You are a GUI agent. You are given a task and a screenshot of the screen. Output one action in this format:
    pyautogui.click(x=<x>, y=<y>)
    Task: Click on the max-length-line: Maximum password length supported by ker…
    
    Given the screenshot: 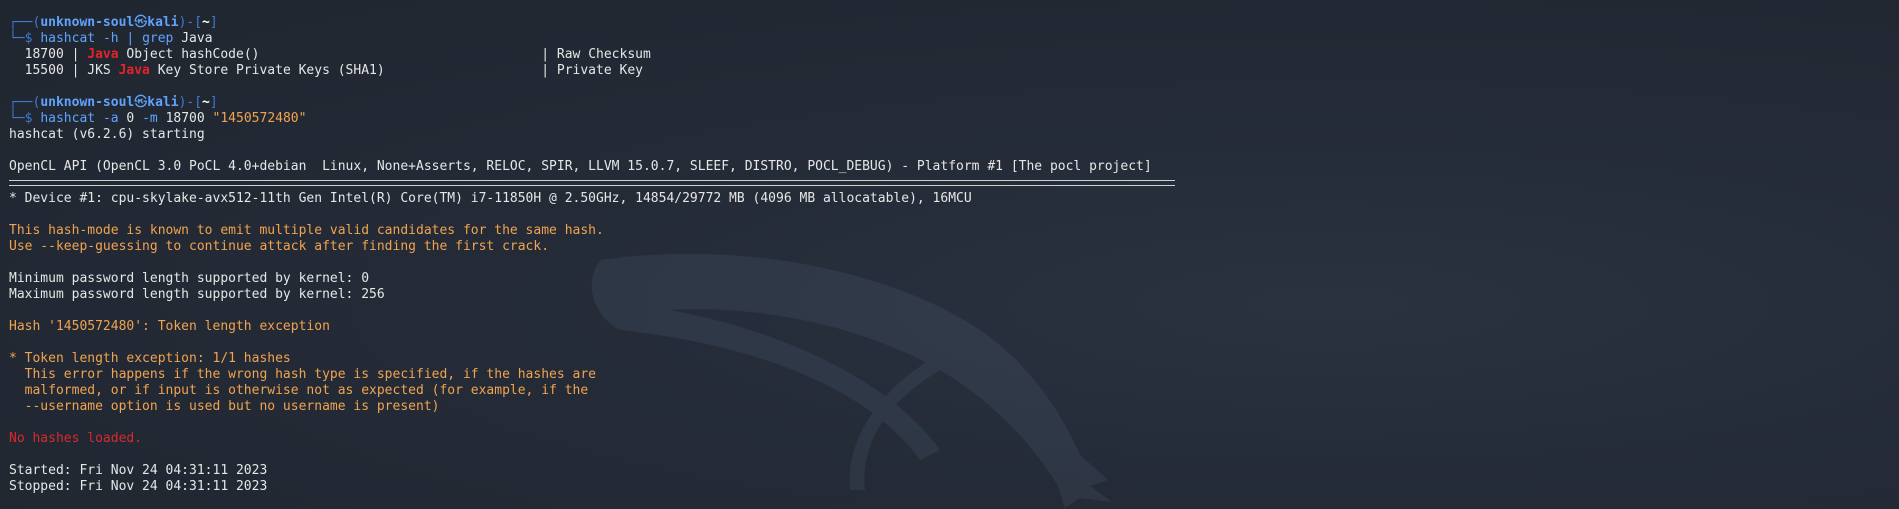 What is the action you would take?
    pyautogui.click(x=197, y=294)
    